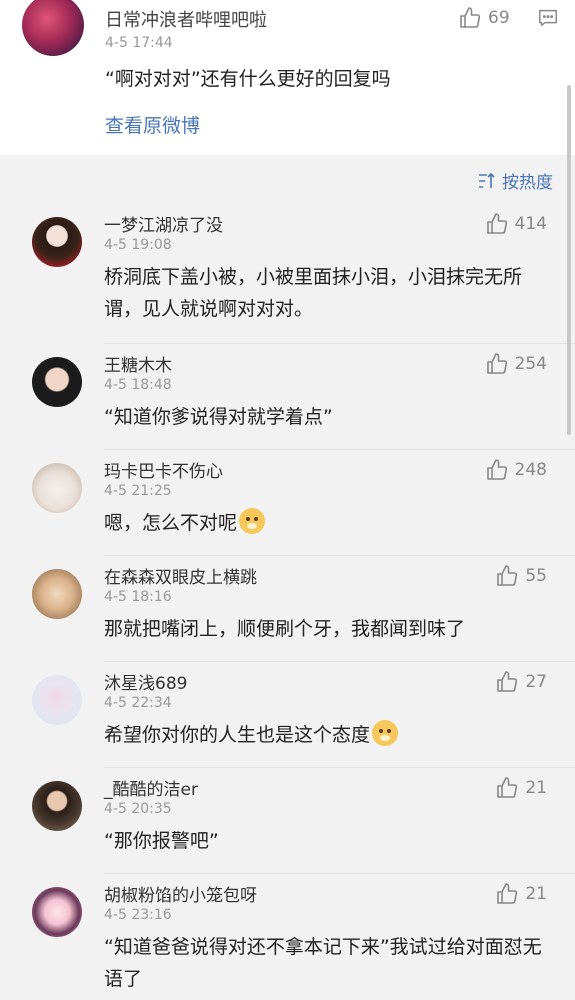 The image size is (575, 1000). What do you see at coordinates (530, 364) in the screenshot?
I see `like-count: 254` at bounding box center [530, 364].